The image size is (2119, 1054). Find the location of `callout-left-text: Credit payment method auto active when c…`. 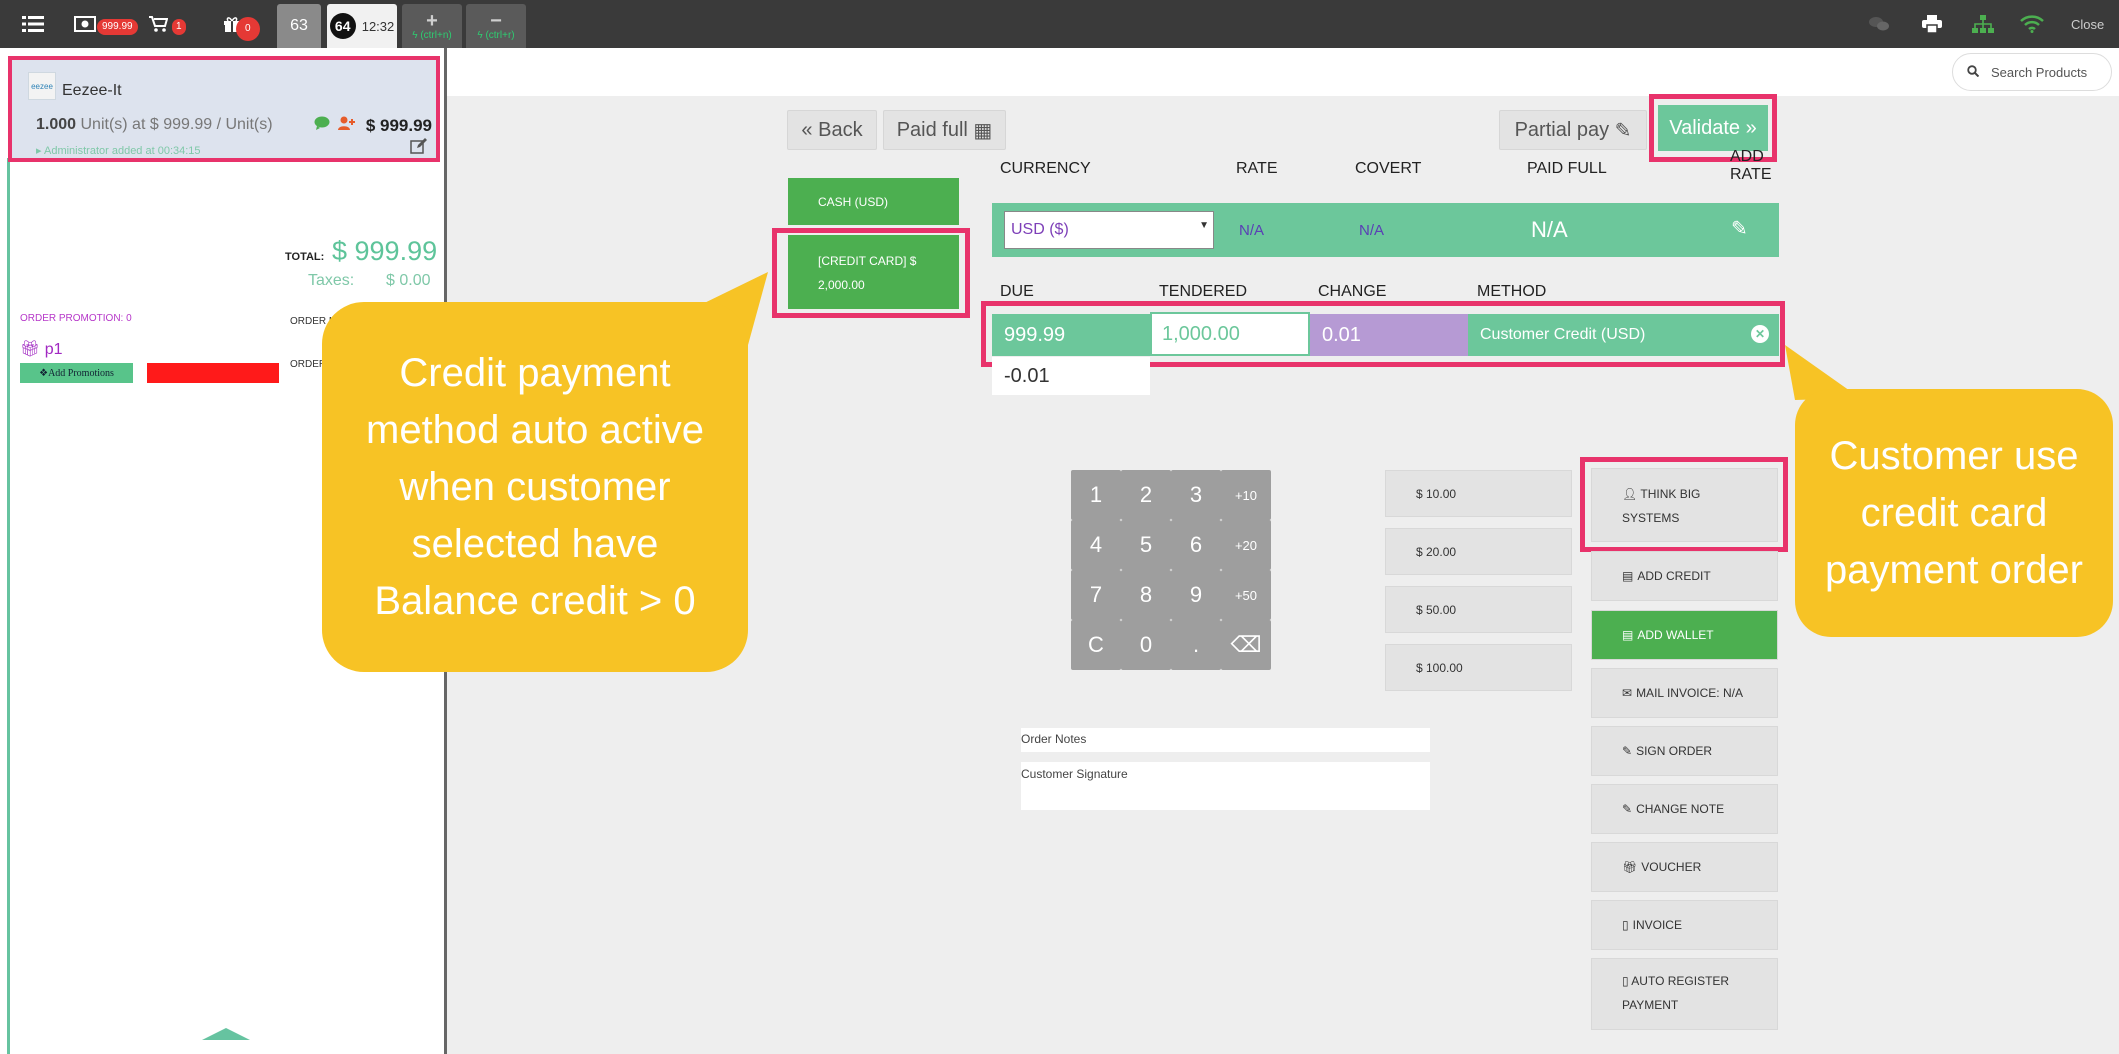

callout-left-text: Credit payment method auto active when c… is located at coordinates (535, 486).